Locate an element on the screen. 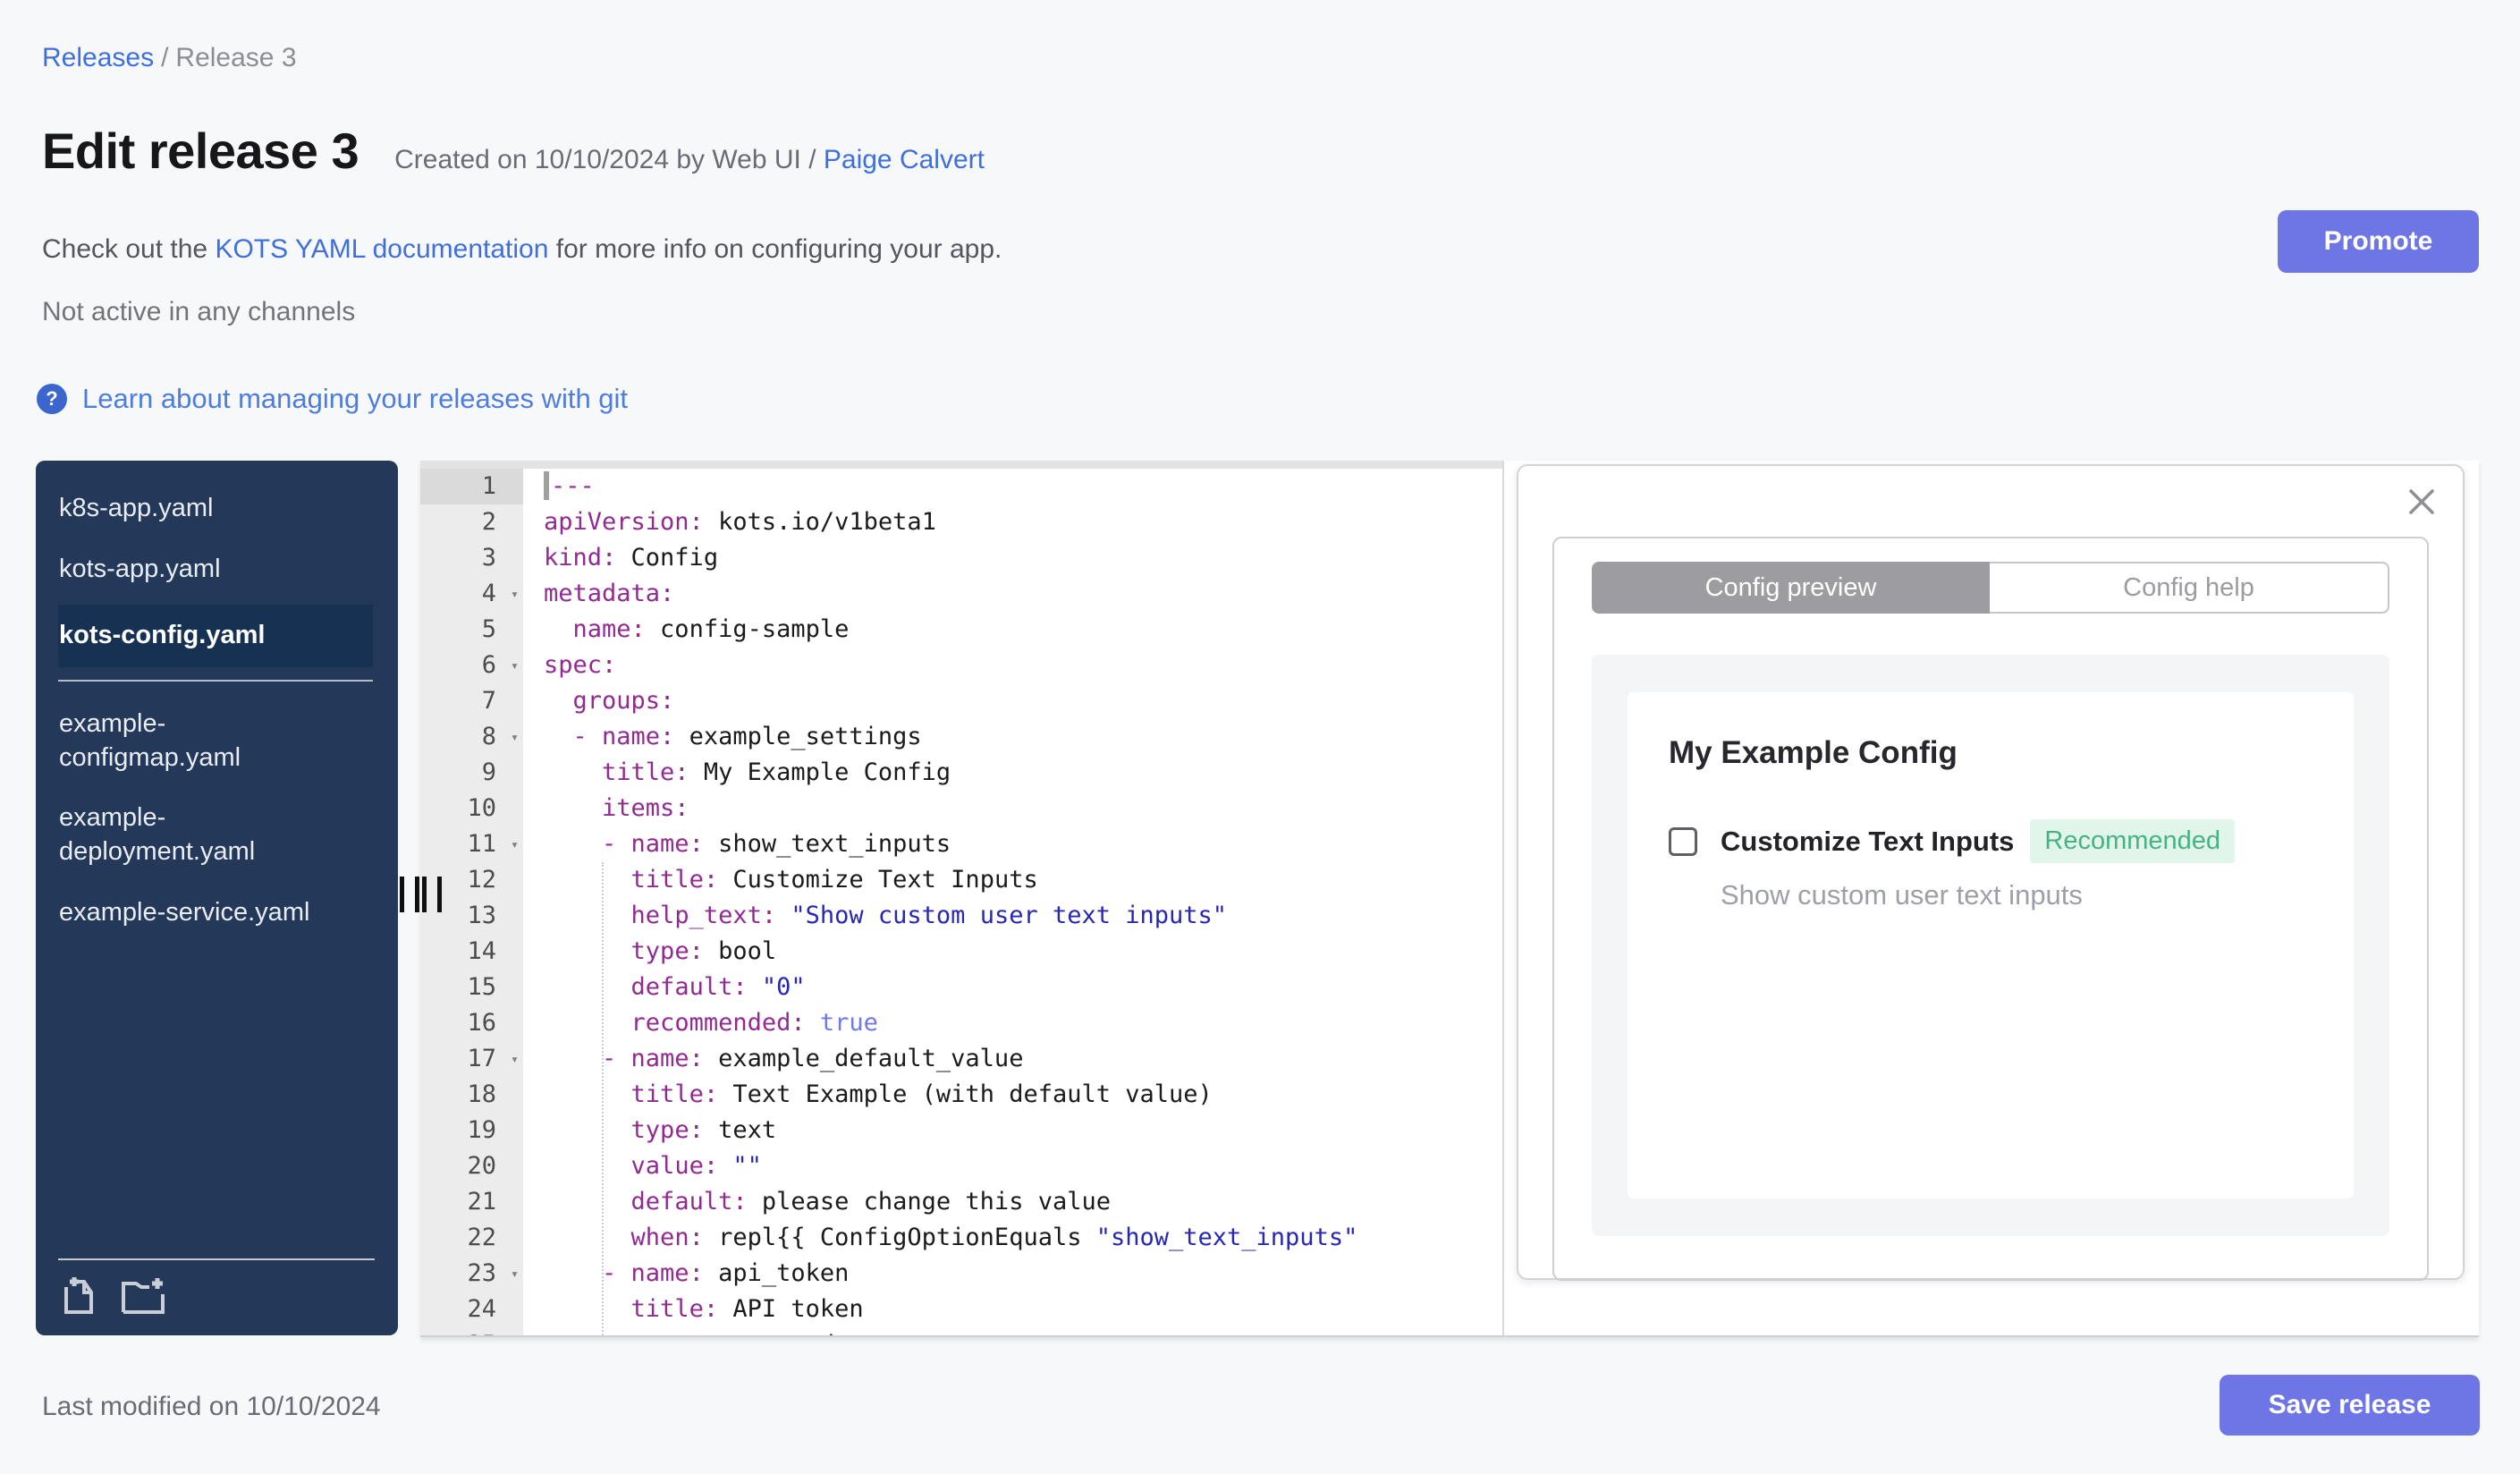  code-line: type: text is located at coordinates (1023, 1130).